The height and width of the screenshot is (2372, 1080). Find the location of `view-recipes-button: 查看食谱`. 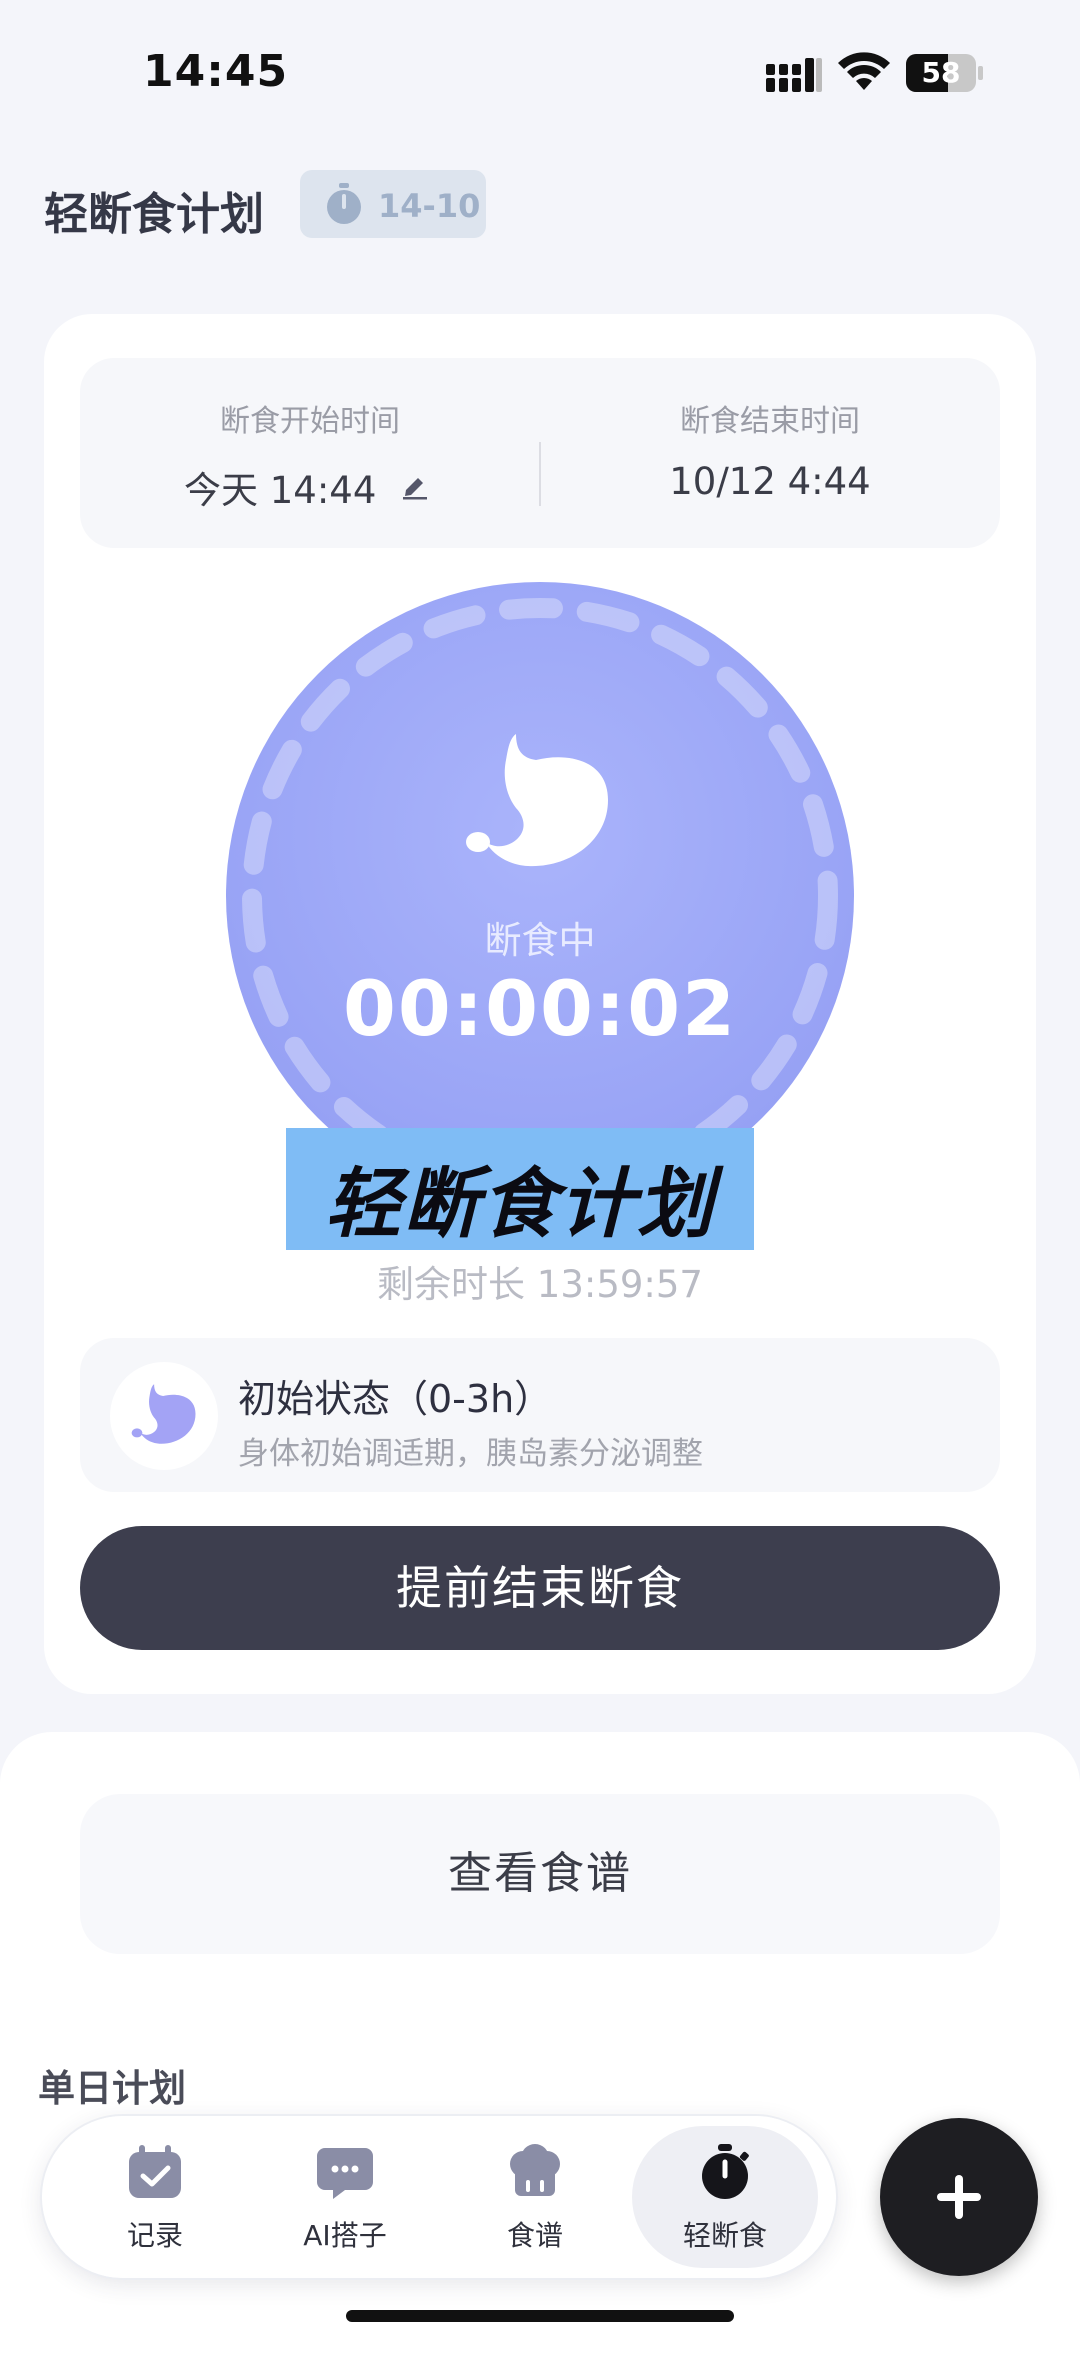

view-recipes-button: 查看食谱 is located at coordinates (540, 1874).